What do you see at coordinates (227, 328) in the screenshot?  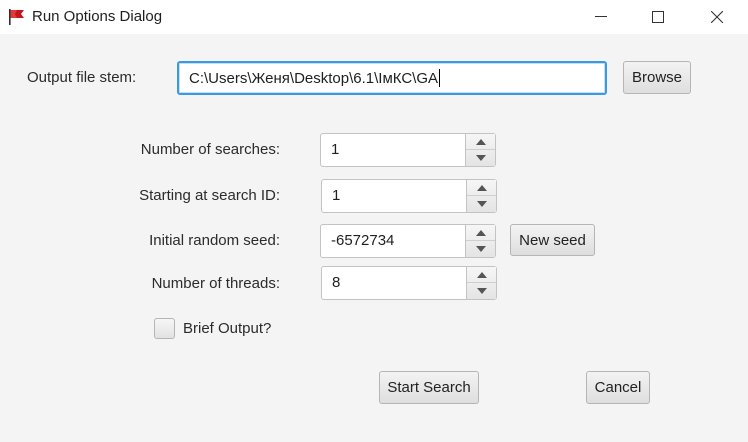 I see `brief-output-label: Brief Output?` at bounding box center [227, 328].